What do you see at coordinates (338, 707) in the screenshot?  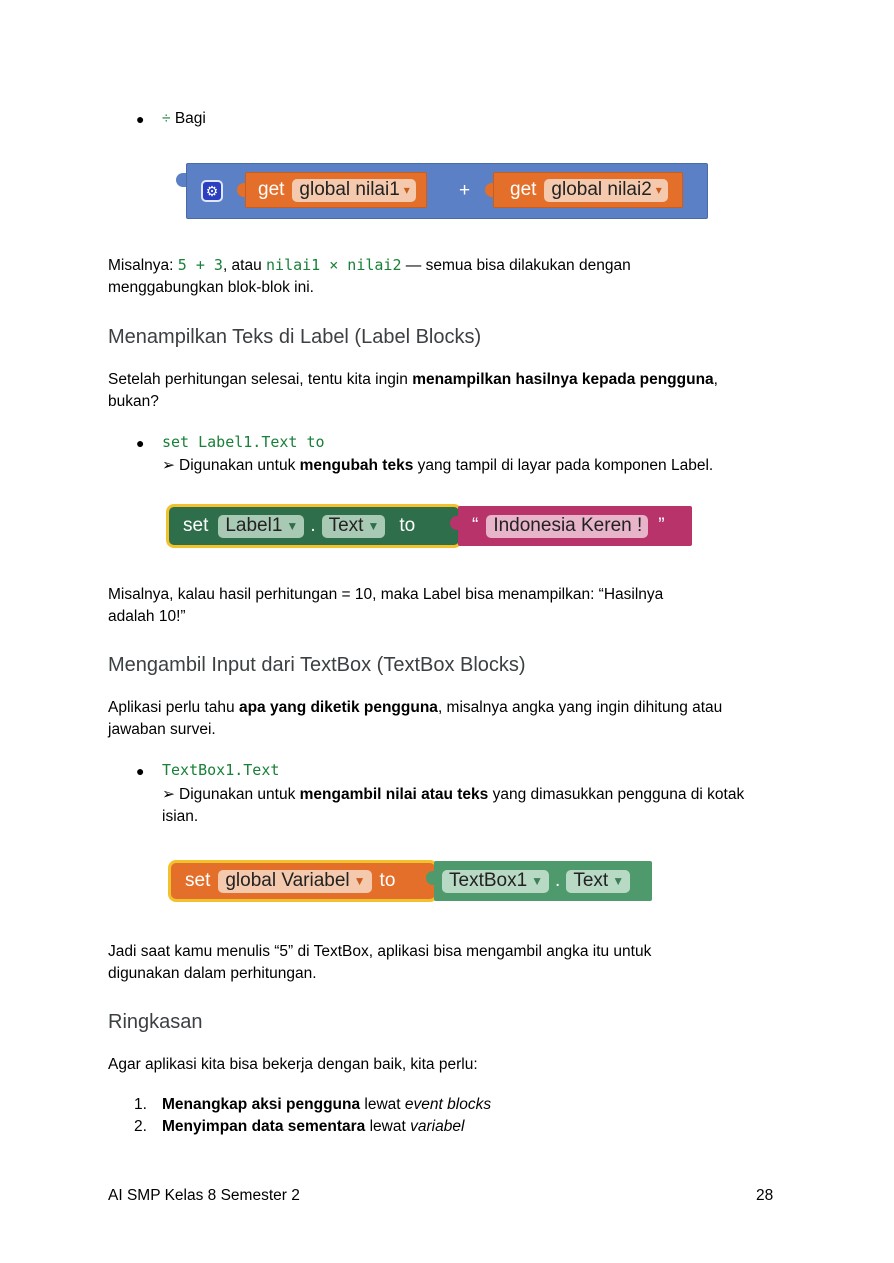 I see `bold-text: apa yang diketik pengguna` at bounding box center [338, 707].